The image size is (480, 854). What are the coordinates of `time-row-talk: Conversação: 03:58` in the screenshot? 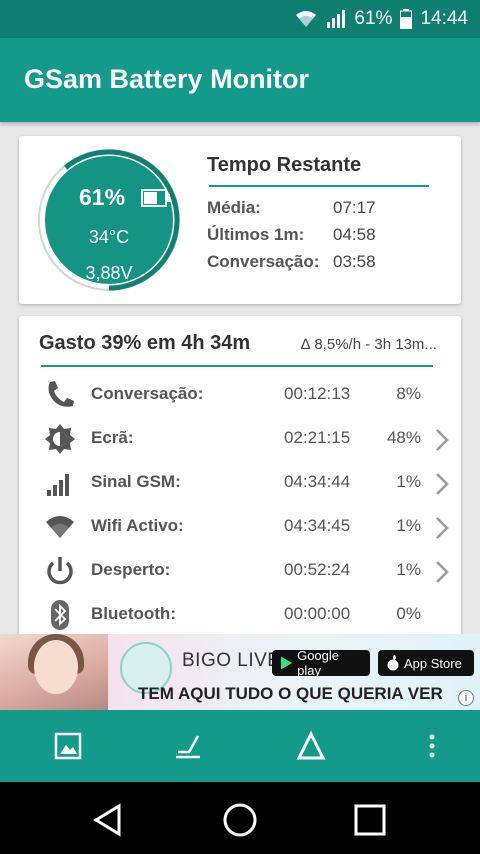 It's located at (291, 262).